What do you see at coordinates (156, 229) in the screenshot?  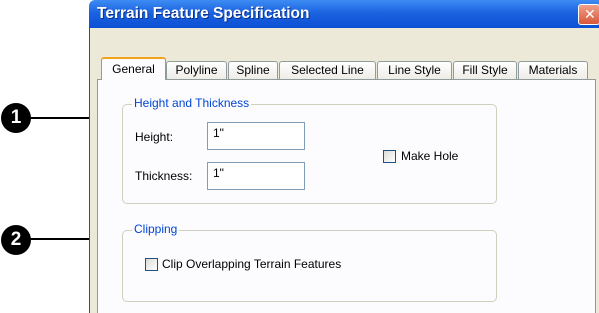 I see `clipping-legend: Clipping` at bounding box center [156, 229].